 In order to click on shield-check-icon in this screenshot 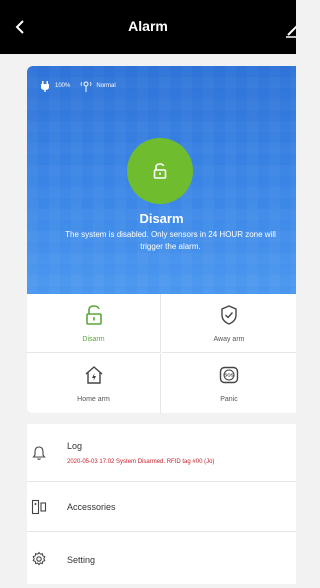, I will do `click(229, 315)`.